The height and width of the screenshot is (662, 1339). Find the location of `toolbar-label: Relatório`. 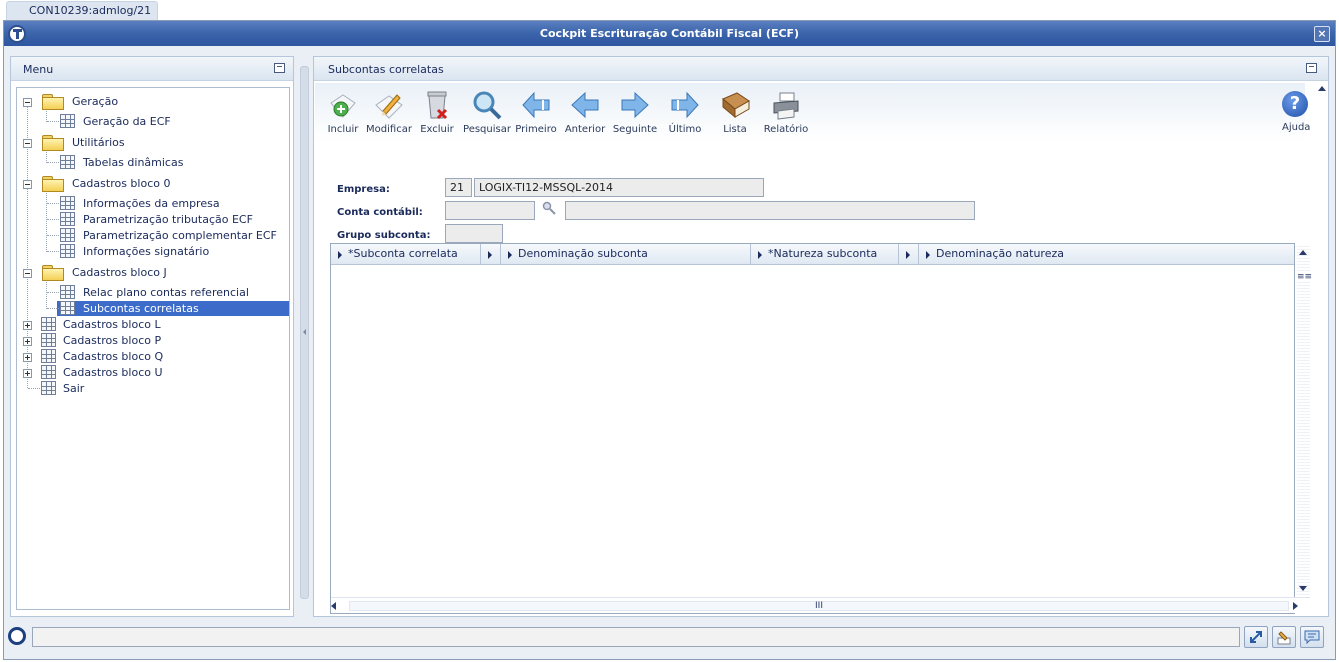

toolbar-label: Relatório is located at coordinates (786, 129).